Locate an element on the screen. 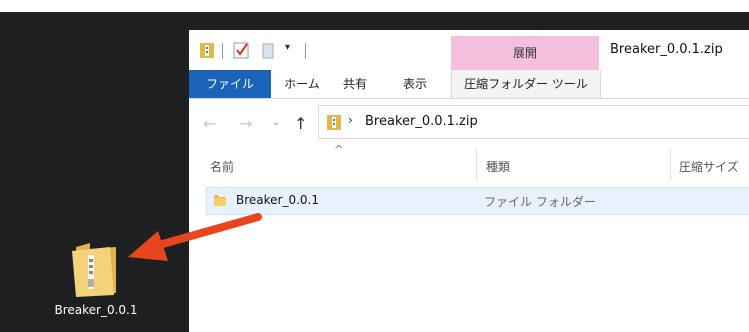  properties-check-icon is located at coordinates (242, 50).